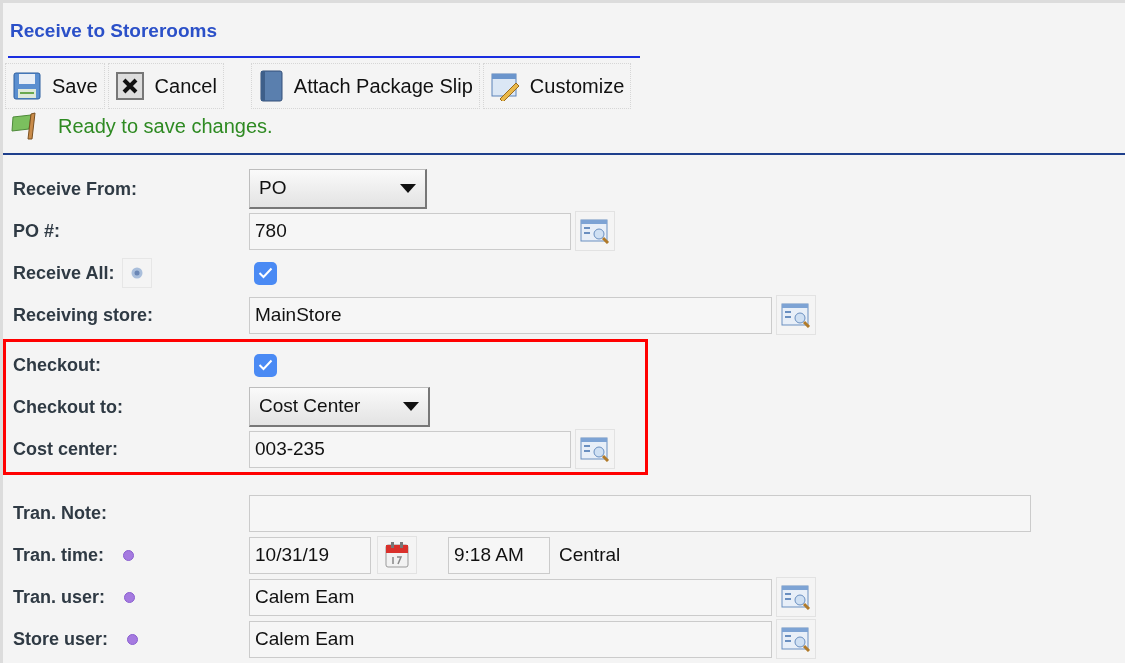 This screenshot has width=1125, height=663. What do you see at coordinates (557, 85) in the screenshot?
I see `toolbar-button: Customize` at bounding box center [557, 85].